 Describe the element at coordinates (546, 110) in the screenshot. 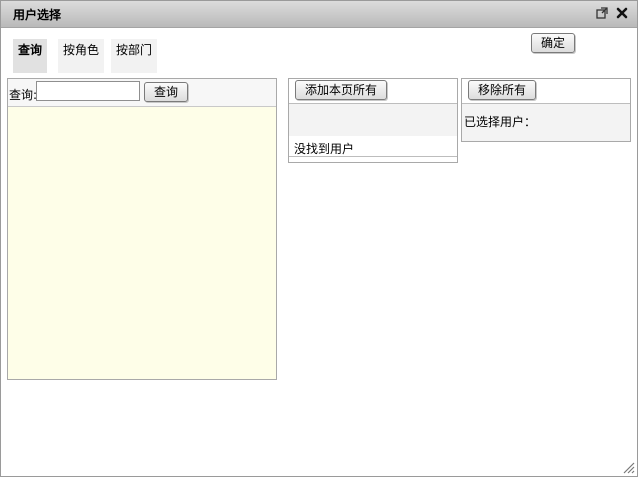

I see `selected-users-panel: 移除所有 已选择用户：` at that location.